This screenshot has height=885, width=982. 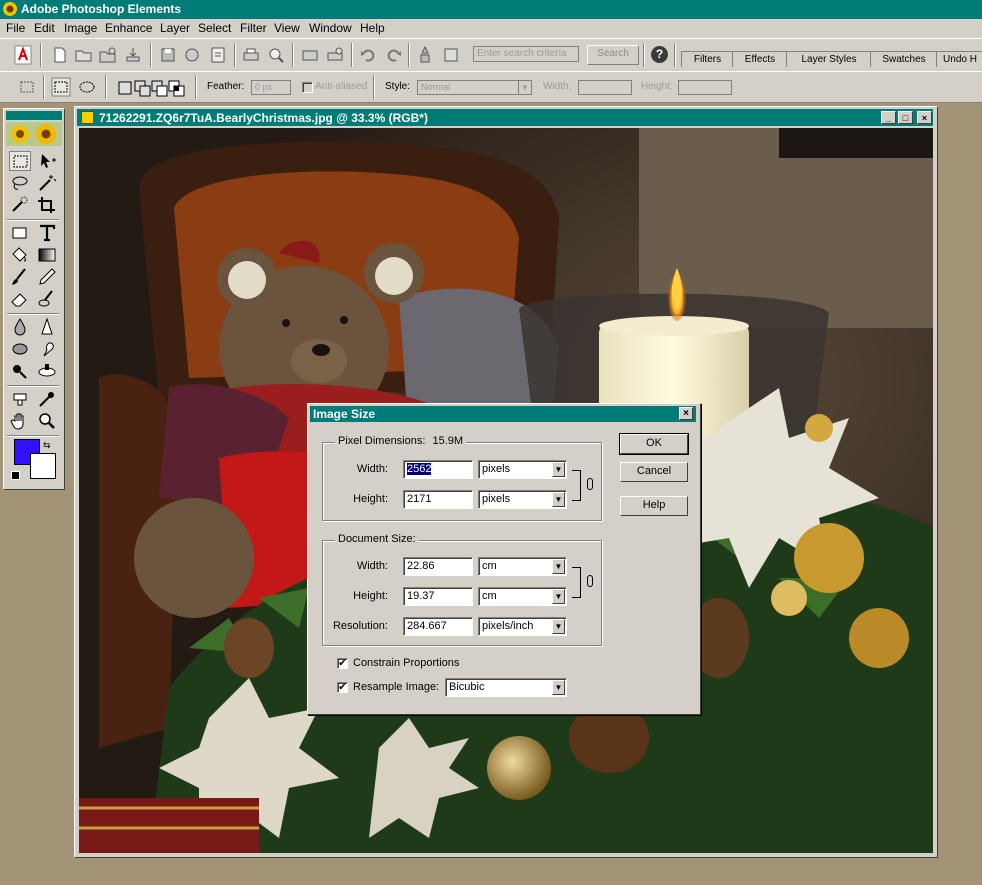 What do you see at coordinates (394, 55) in the screenshot?
I see `step-forward-icon` at bounding box center [394, 55].